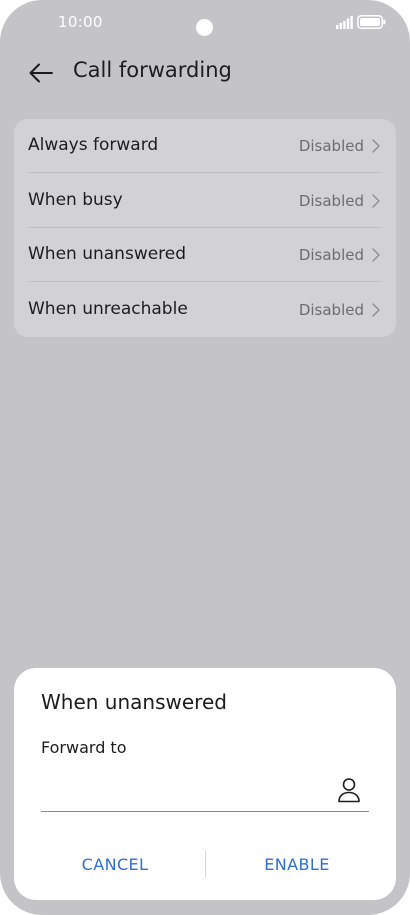 This screenshot has width=410, height=915. I want to click on setting-label: When unanswered, so click(107, 254).